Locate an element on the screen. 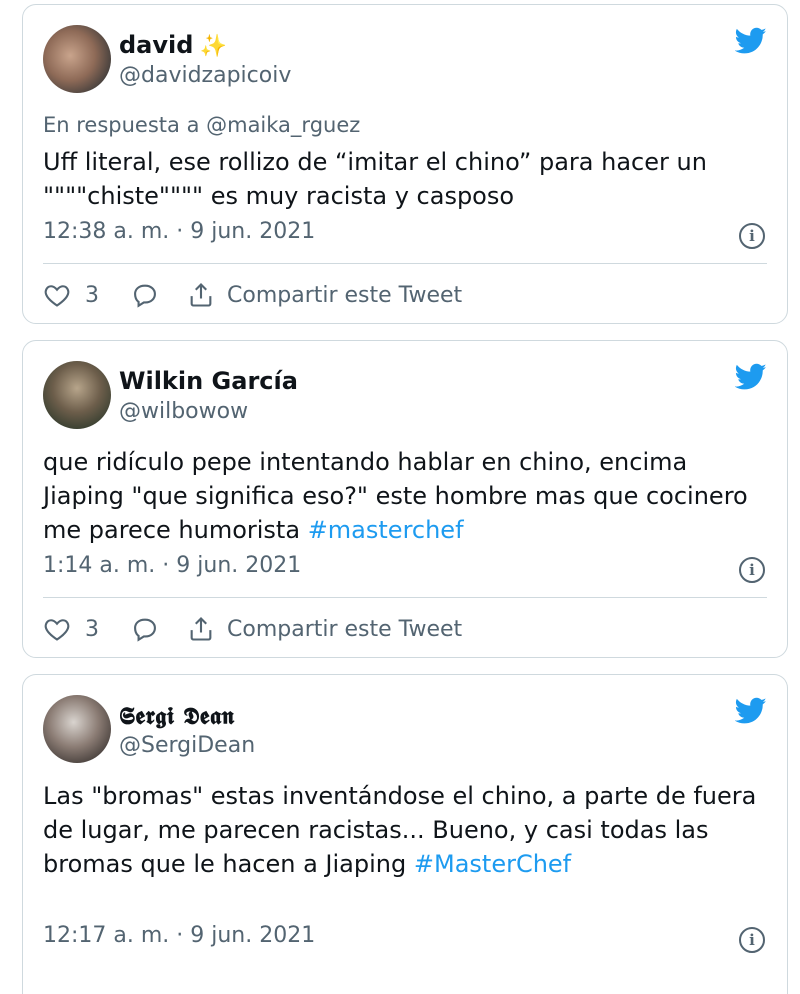  author-name: 𝕾𝖊𝖗𝖌𝖎 𝕯𝖊𝖆𝖓 is located at coordinates (177, 715).